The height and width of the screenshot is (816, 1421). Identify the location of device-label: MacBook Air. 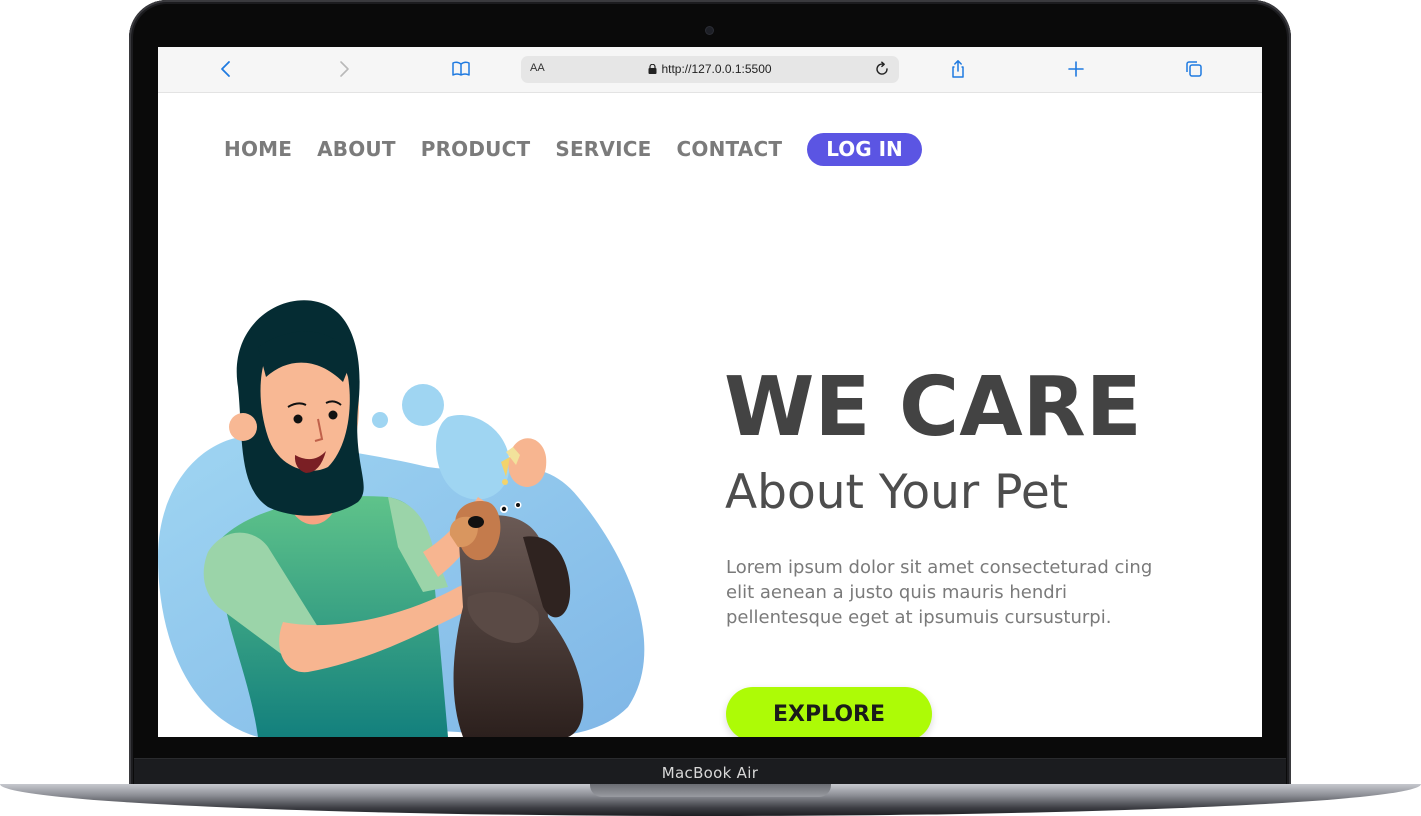
(710, 773).